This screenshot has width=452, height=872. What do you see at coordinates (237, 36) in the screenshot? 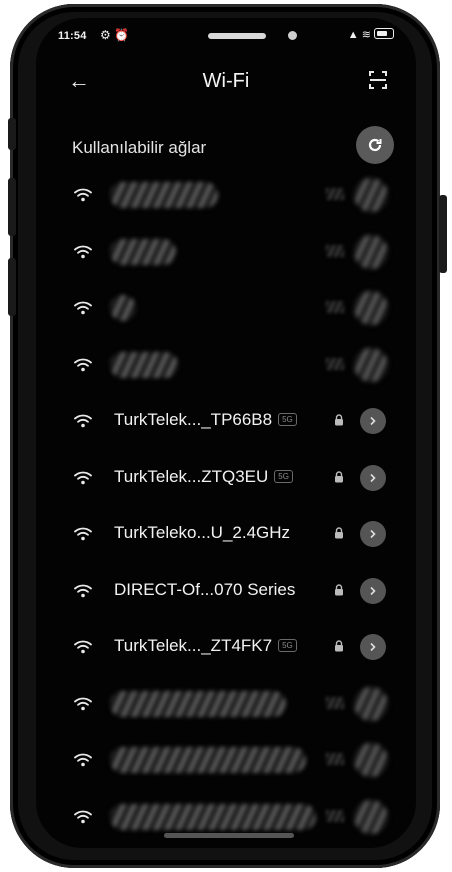
I see `speaker-grille` at bounding box center [237, 36].